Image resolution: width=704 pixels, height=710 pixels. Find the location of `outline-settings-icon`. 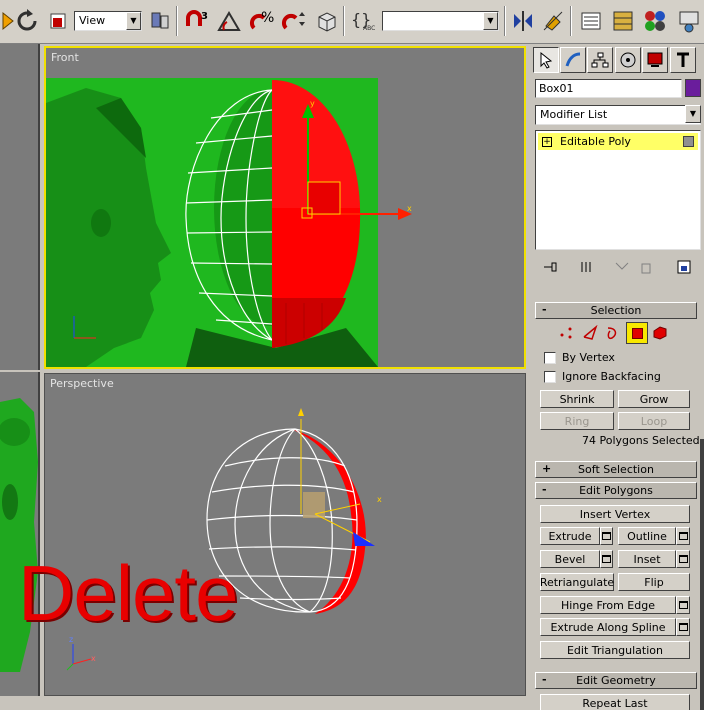

outline-settings-icon is located at coordinates (683, 536).